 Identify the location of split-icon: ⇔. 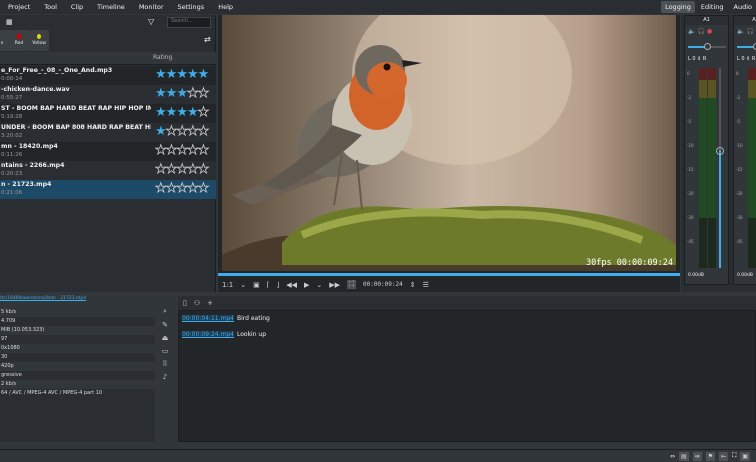
(672, 456).